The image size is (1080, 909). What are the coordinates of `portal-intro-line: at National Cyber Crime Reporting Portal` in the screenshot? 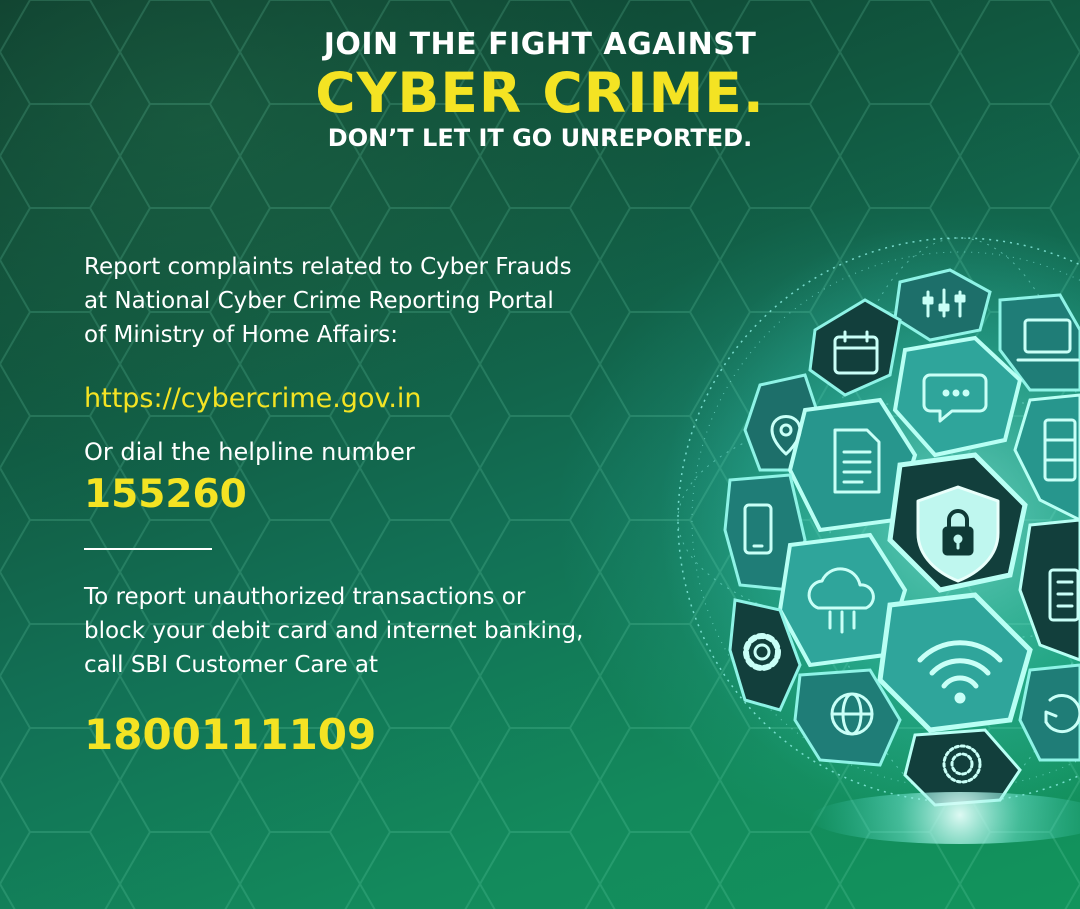 It's located at (319, 301).